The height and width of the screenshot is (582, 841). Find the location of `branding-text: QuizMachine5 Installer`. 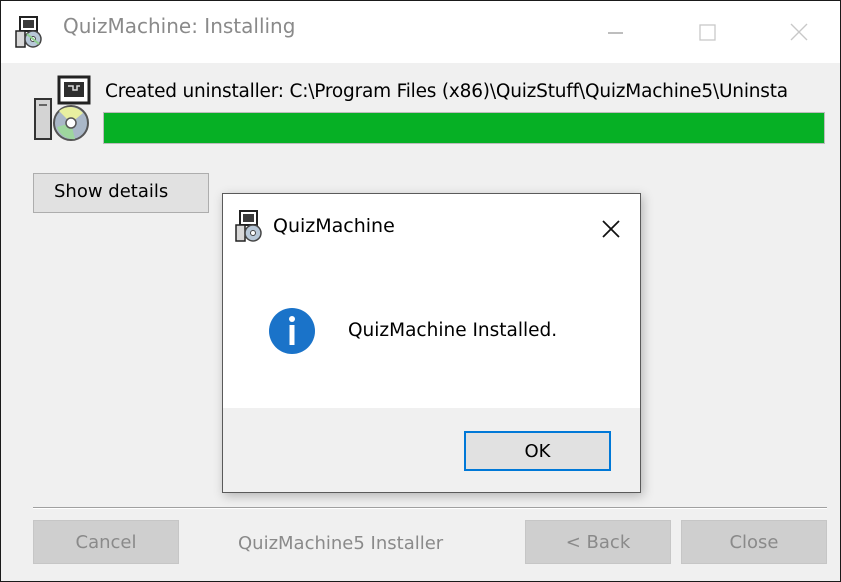

branding-text: QuizMachine5 Installer is located at coordinates (341, 543).